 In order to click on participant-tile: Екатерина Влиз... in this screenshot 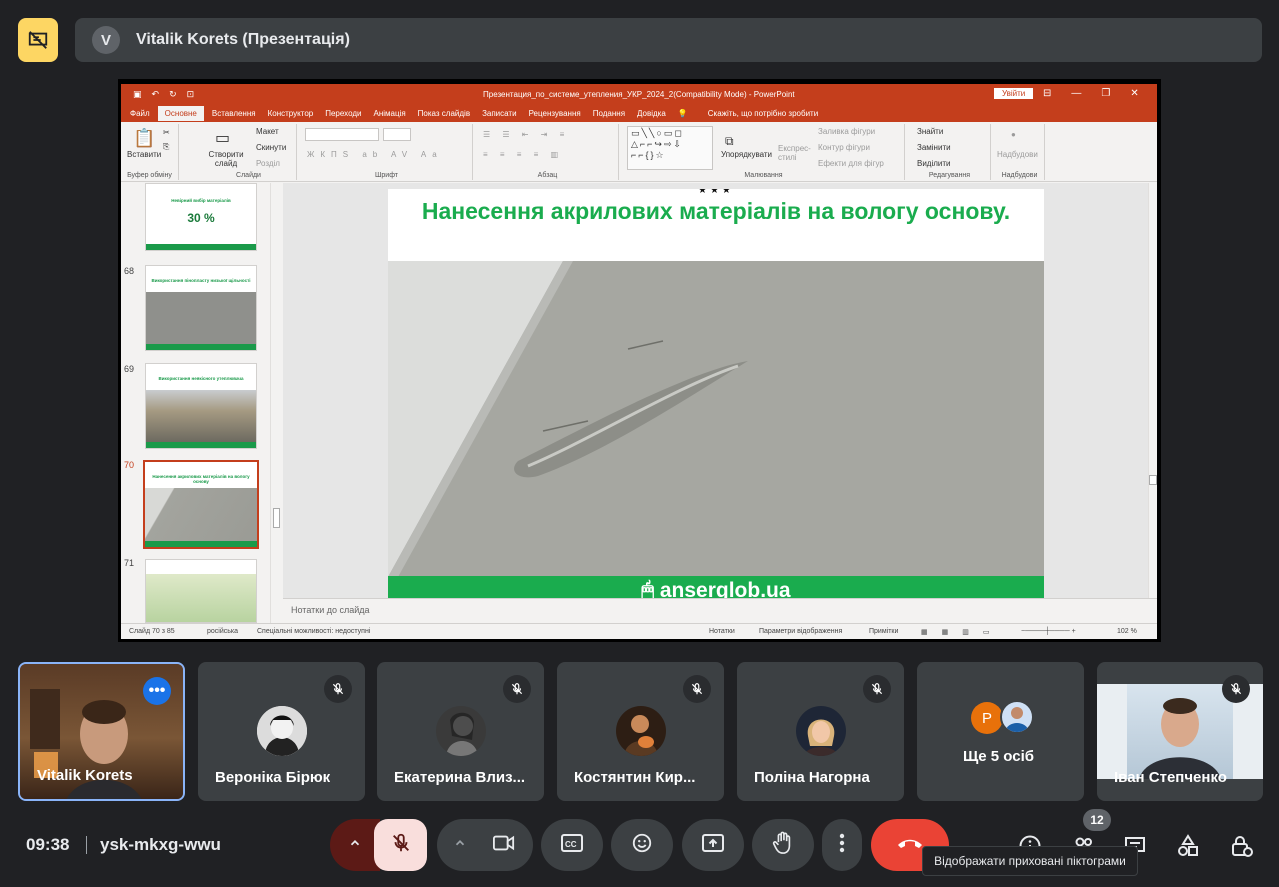, I will do `click(460, 731)`.